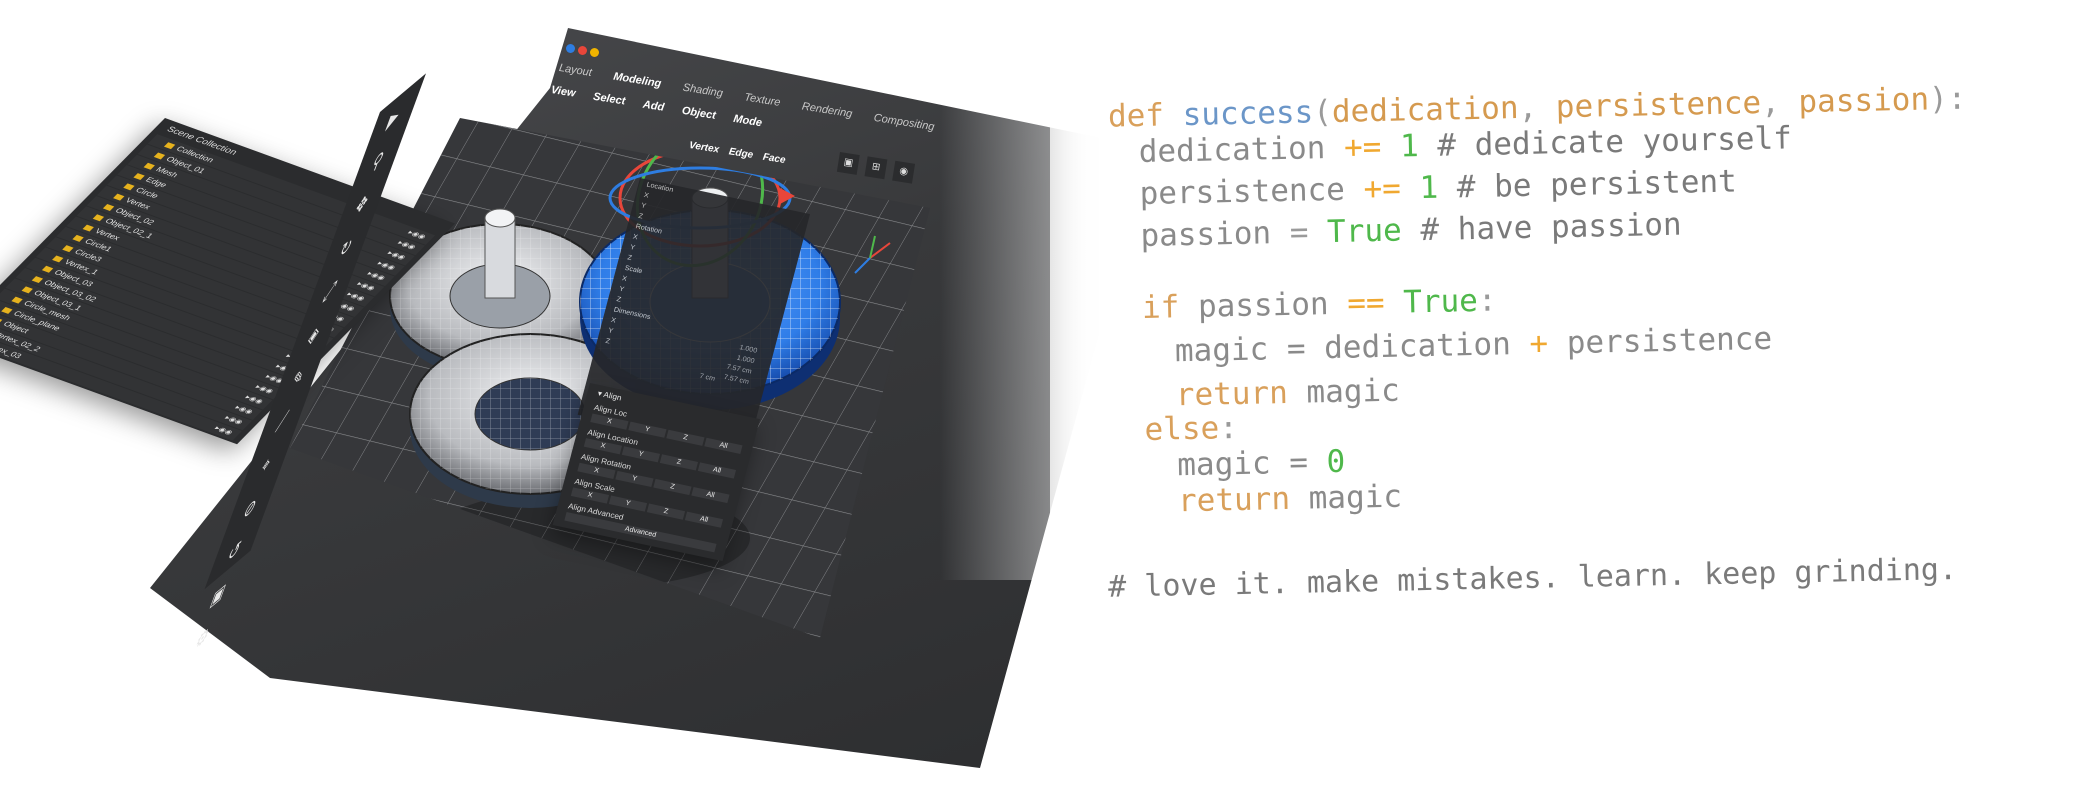 The width and height of the screenshot is (2096, 793). I want to click on code-token: persistence, so click(1660, 341).